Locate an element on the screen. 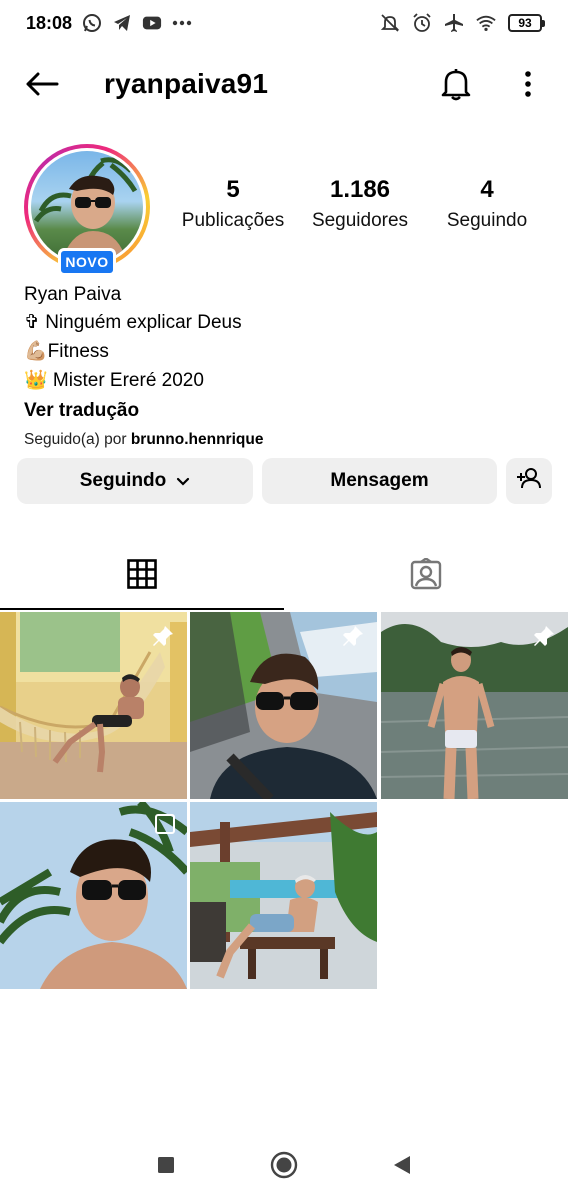 The height and width of the screenshot is (1200, 568). system-nav-bar is located at coordinates (284, 1167).